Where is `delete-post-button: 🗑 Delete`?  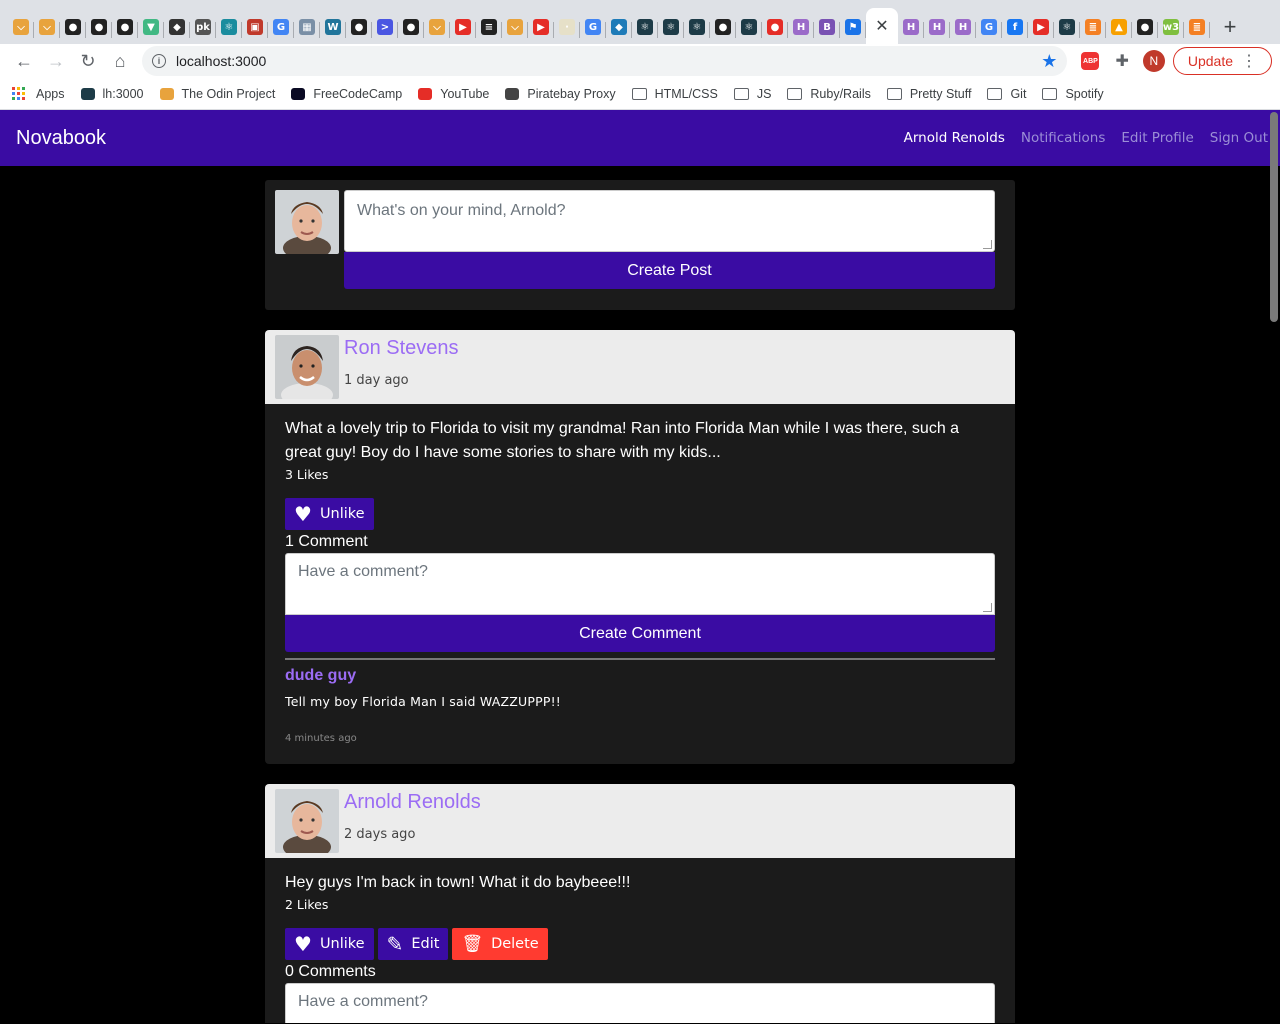 delete-post-button: 🗑 Delete is located at coordinates (500, 944).